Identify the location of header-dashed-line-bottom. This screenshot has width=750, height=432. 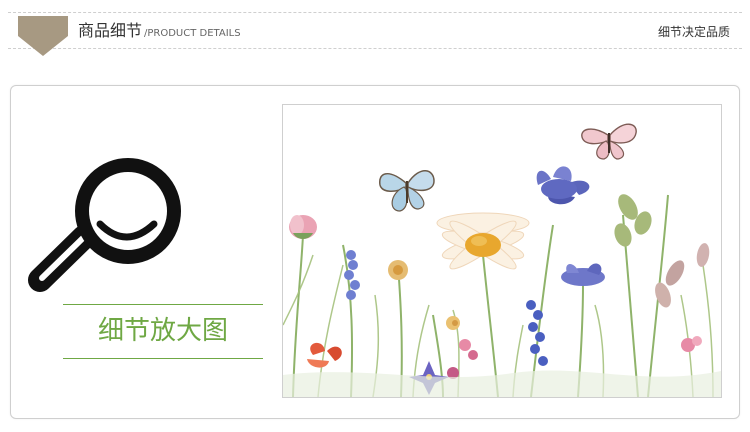
(375, 48).